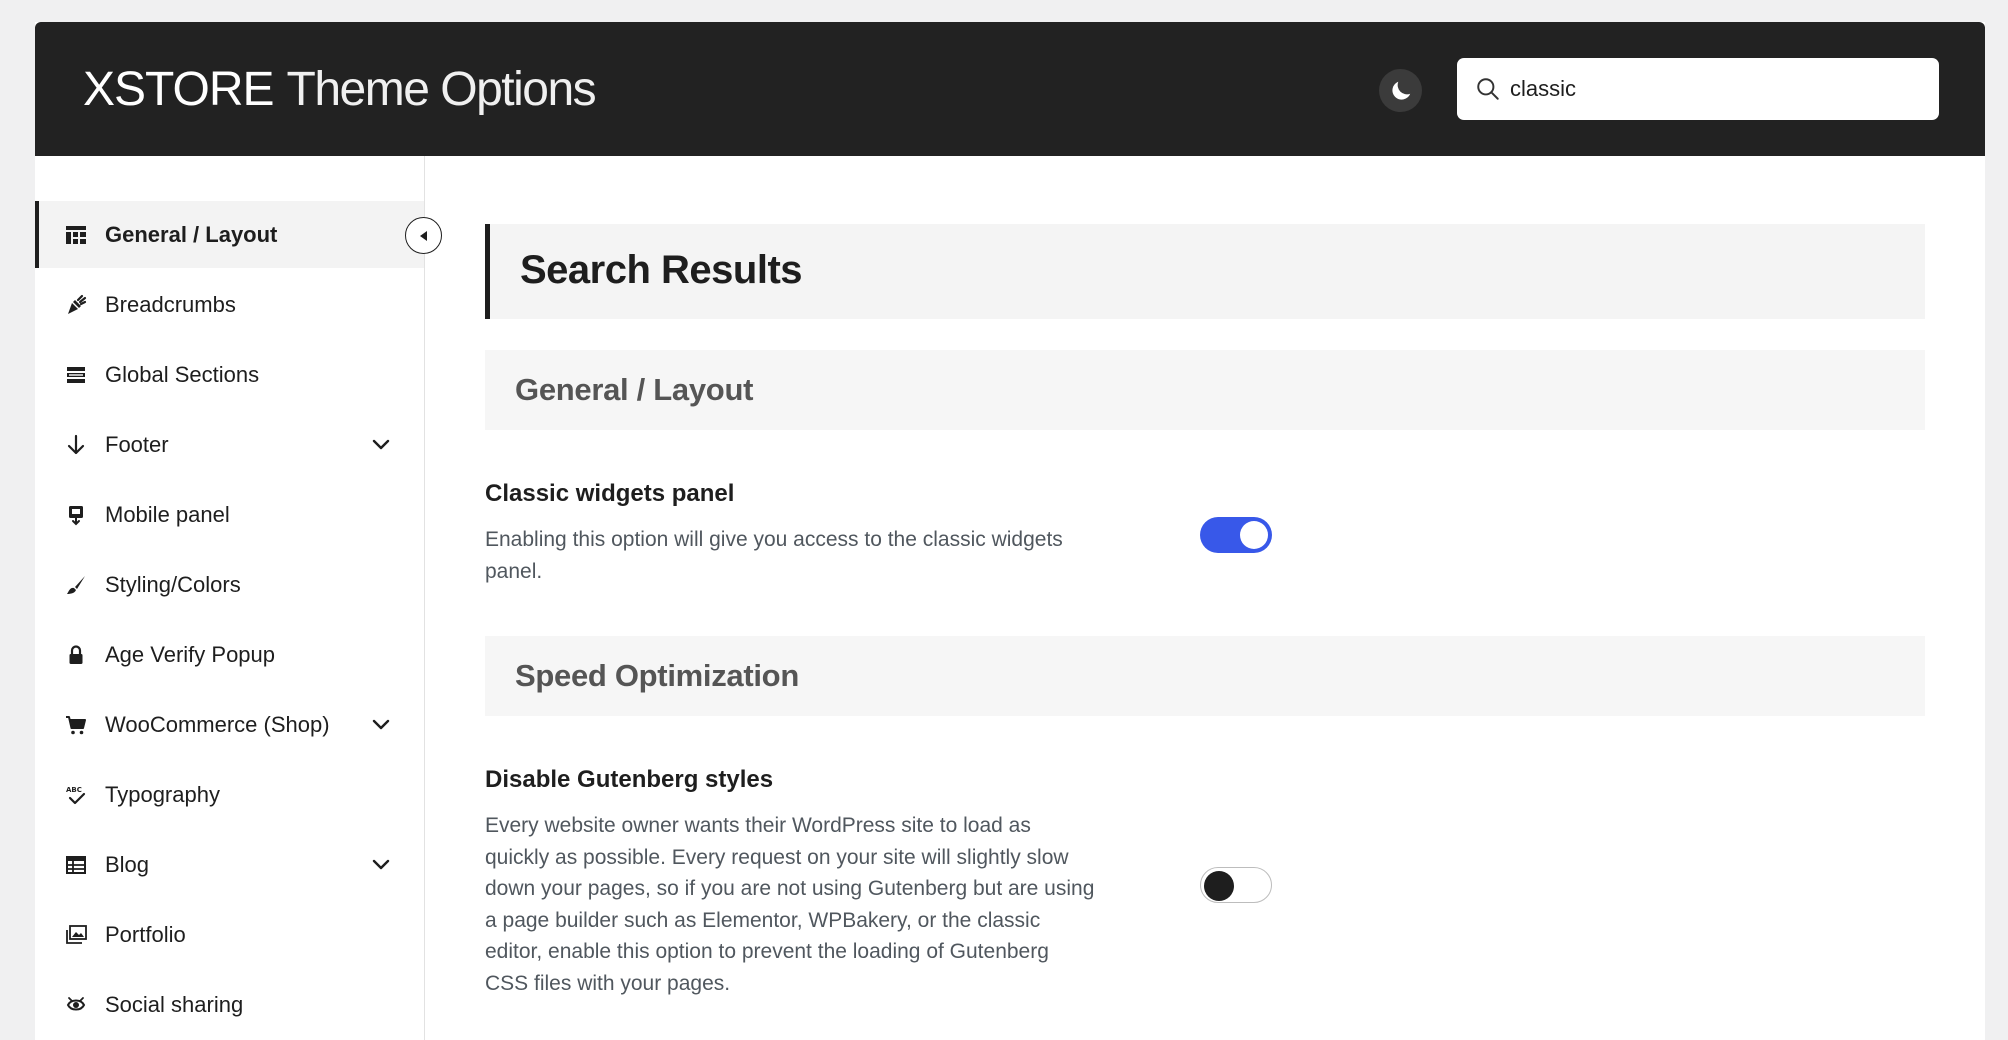 This screenshot has width=2008, height=1040. I want to click on sidebar-item-styling-colors: Styling/Colors, so click(229, 584).